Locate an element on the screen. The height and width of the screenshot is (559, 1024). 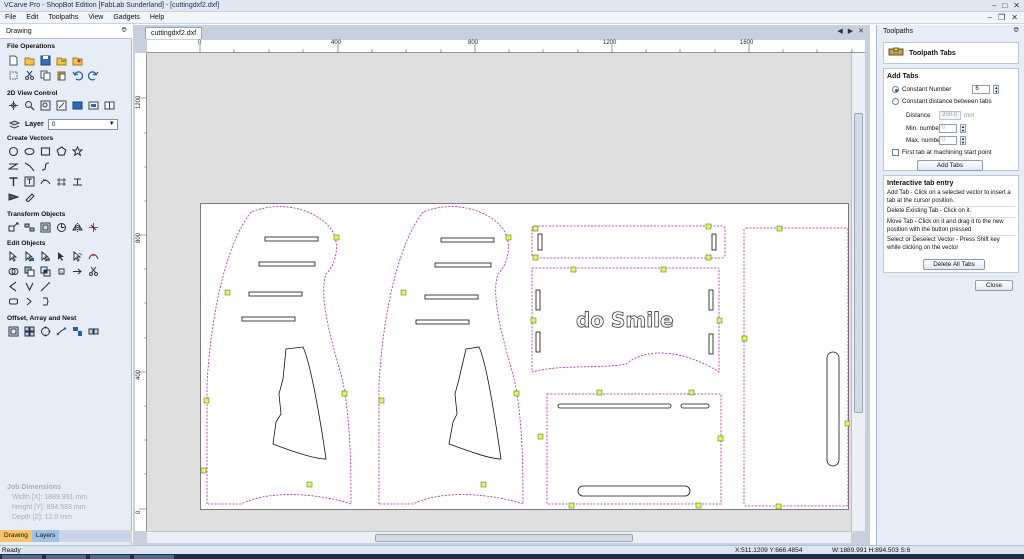
bracket-left-icon is located at coordinates (29, 301).